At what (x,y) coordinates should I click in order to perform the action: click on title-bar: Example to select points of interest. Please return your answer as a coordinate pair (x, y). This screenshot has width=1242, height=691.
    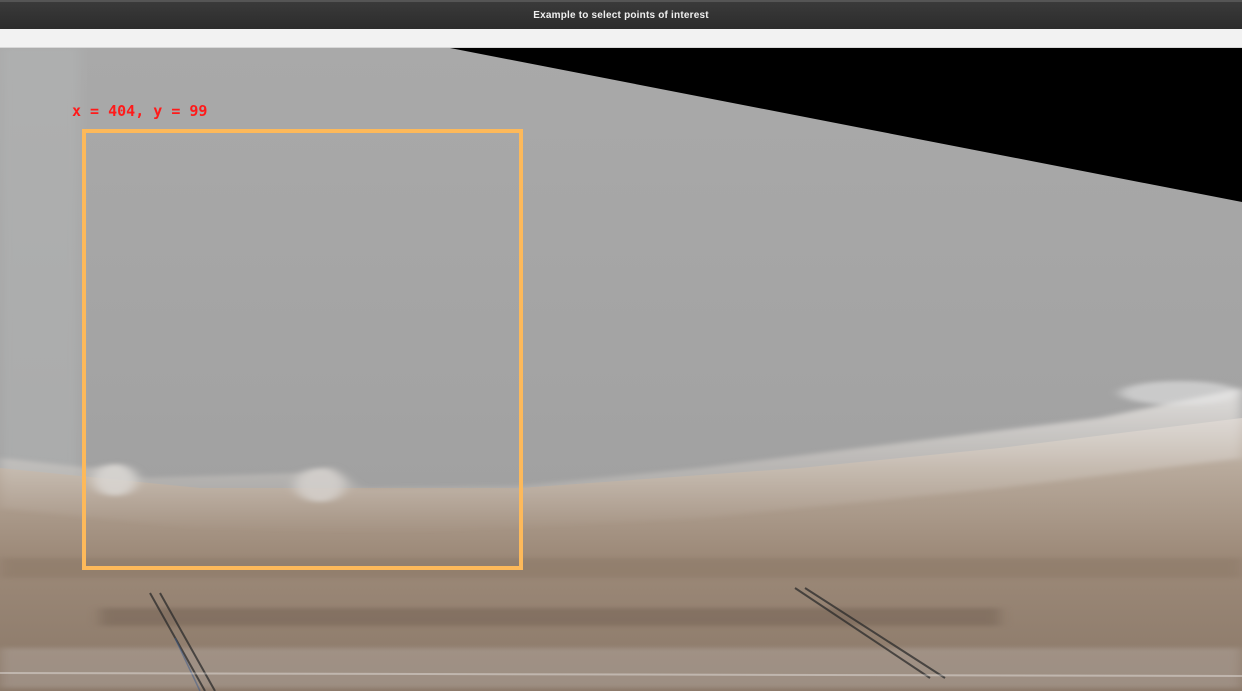
    Looking at the image, I should click on (621, 14).